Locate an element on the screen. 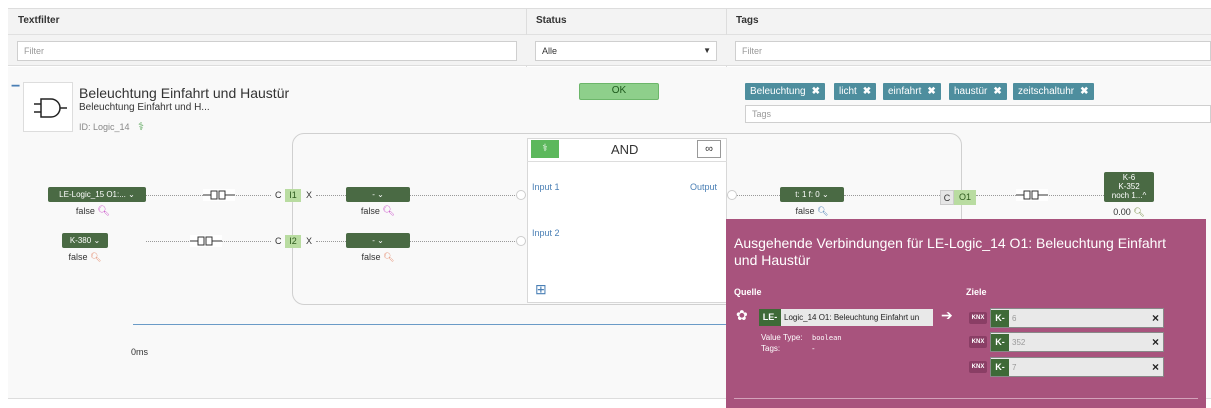 The width and height of the screenshot is (1211, 408). quelle-label: Quelle is located at coordinates (748, 292).